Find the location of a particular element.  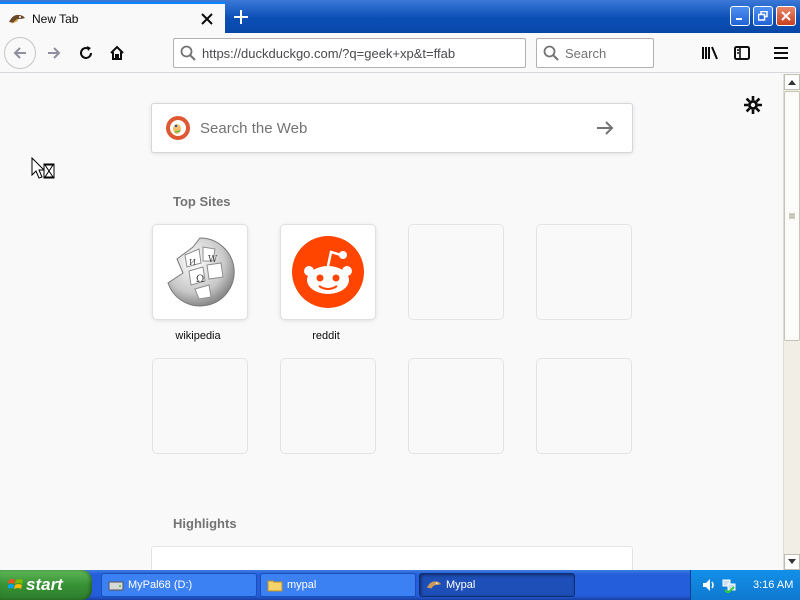

top-site-tile-reddit is located at coordinates (328, 272).